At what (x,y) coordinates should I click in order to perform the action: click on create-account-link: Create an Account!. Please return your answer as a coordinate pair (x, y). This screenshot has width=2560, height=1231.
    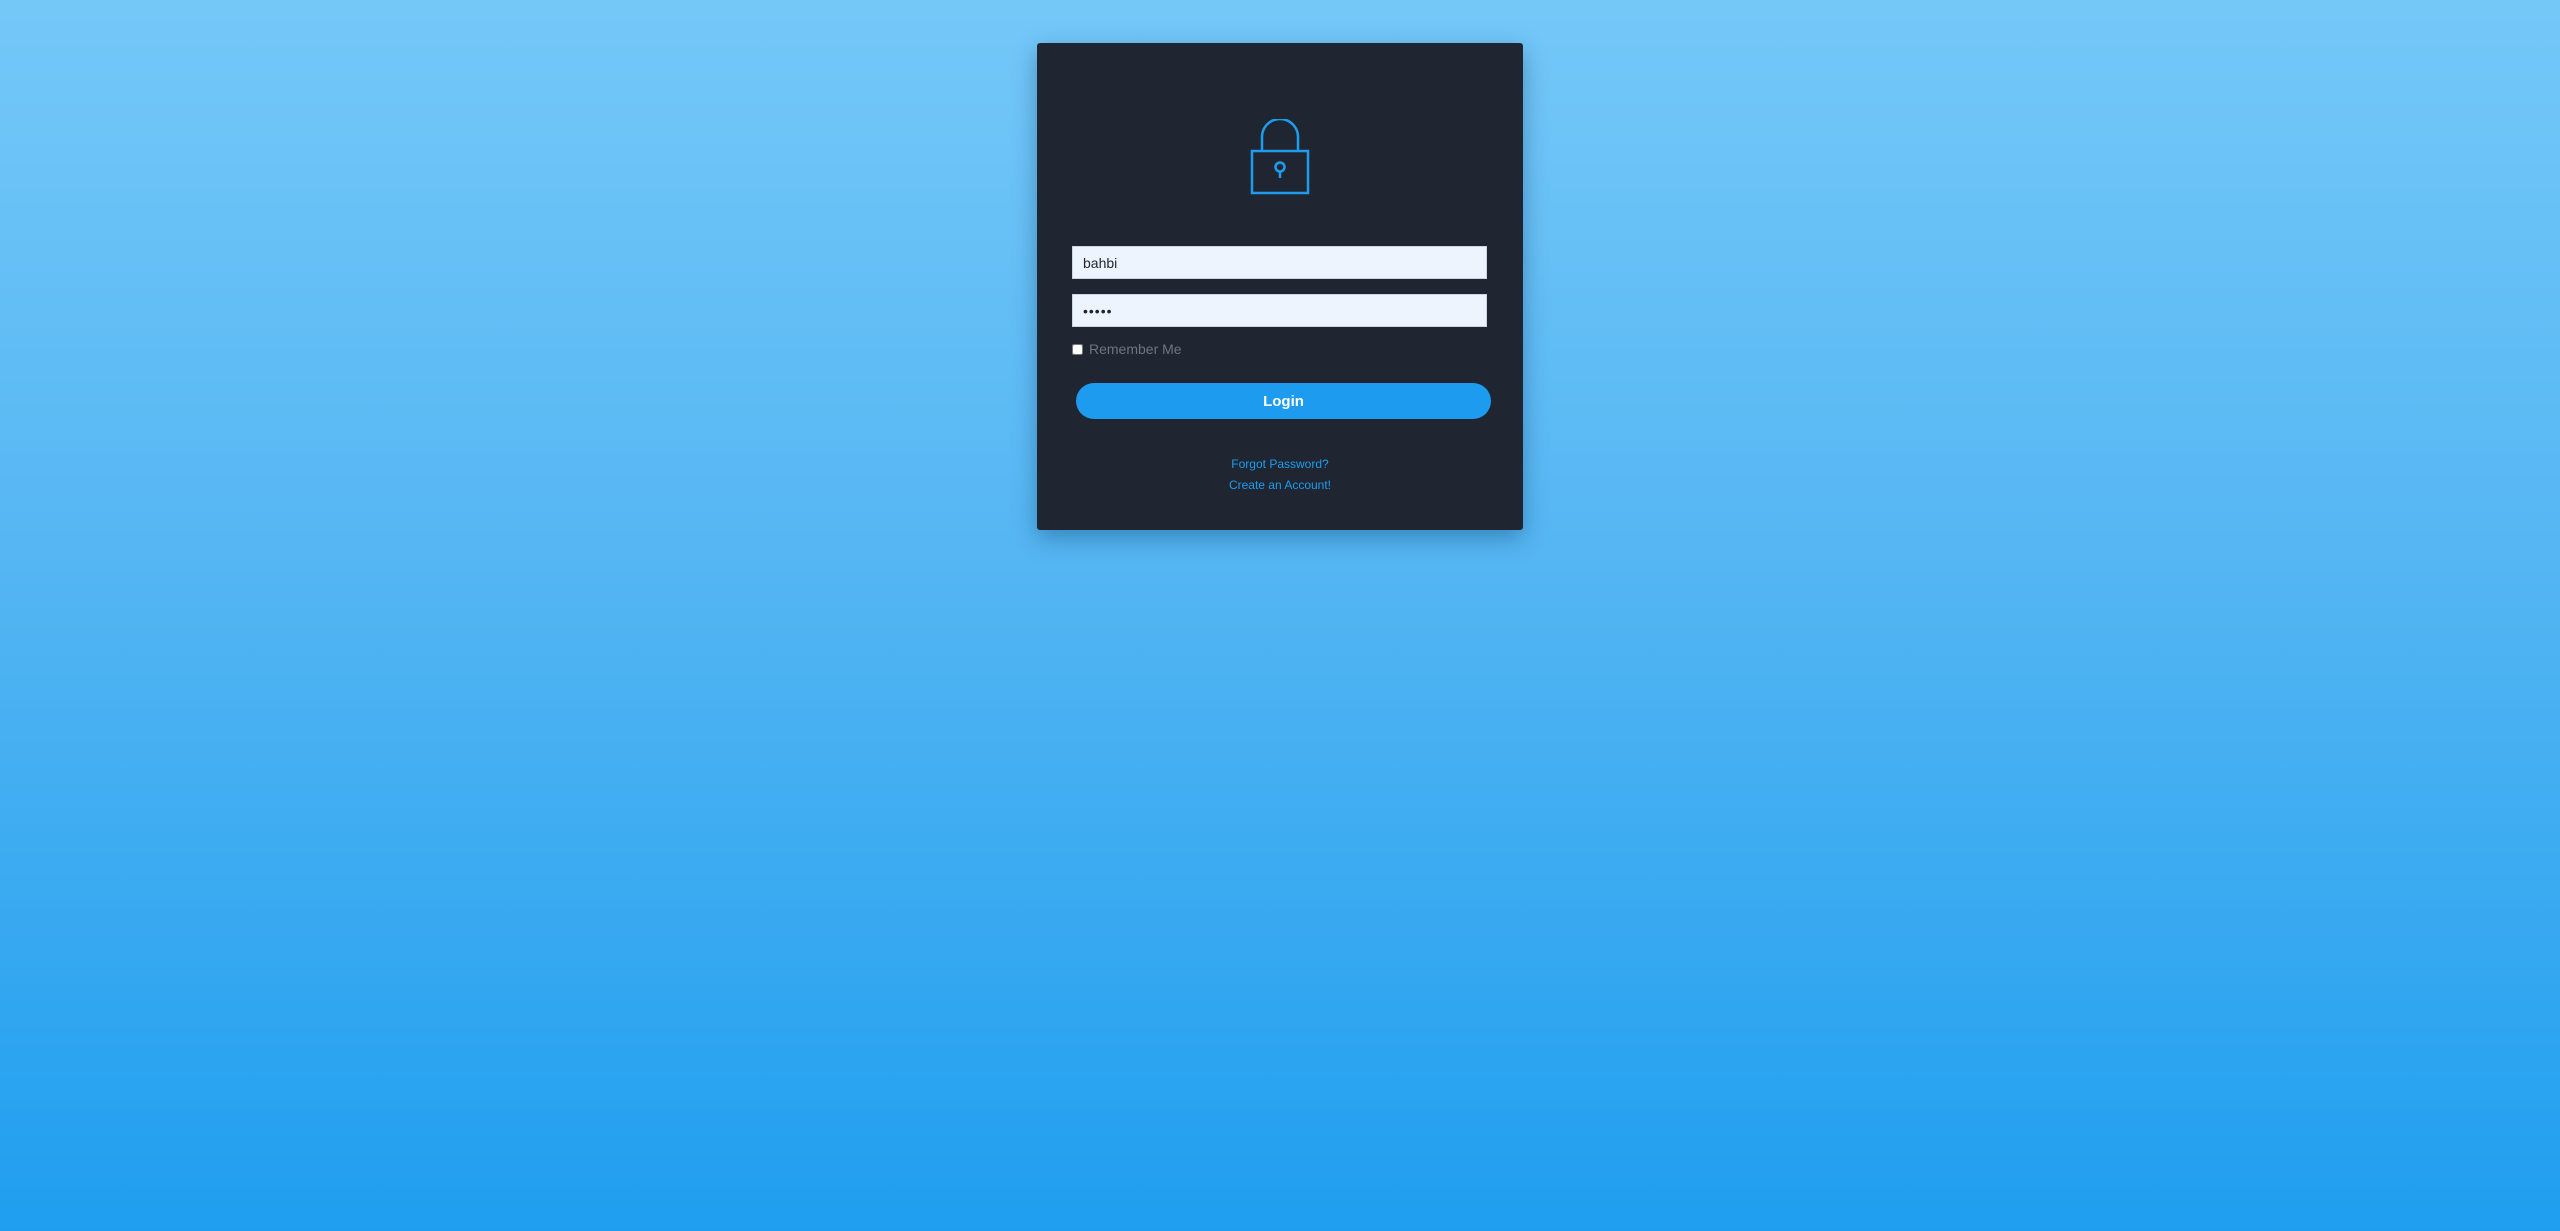
    Looking at the image, I should click on (1280, 485).